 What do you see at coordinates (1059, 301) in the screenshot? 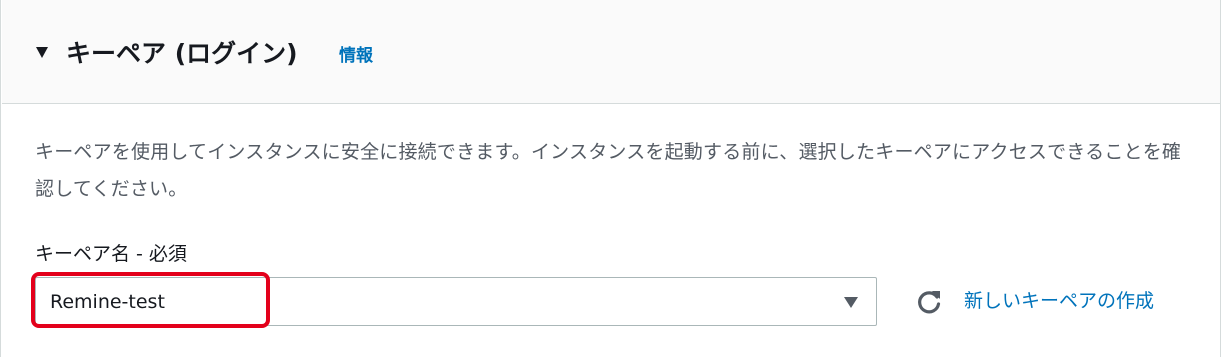
I see `create-key-pair-link: 新しいキーペアの作成` at bounding box center [1059, 301].